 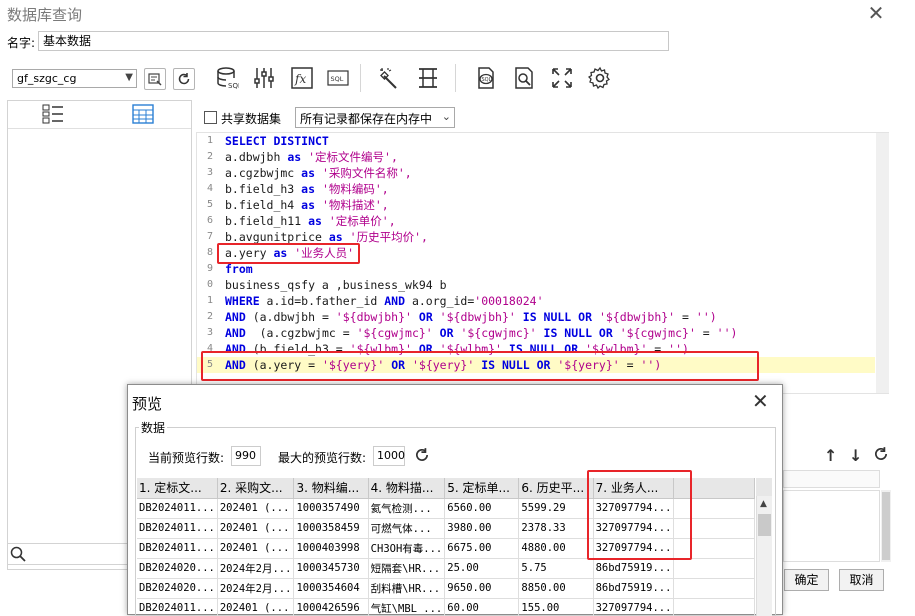 I want to click on table-cell: 9650.00, so click(x=482, y=588).